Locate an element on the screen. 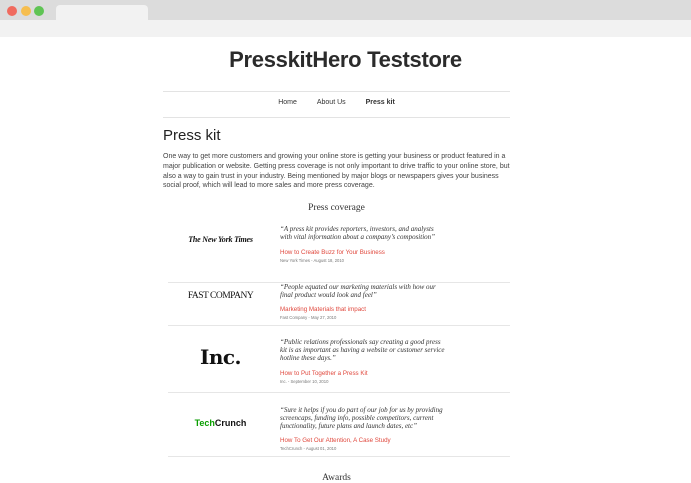  store-title: PresskitHero Teststore is located at coordinates (345, 60).